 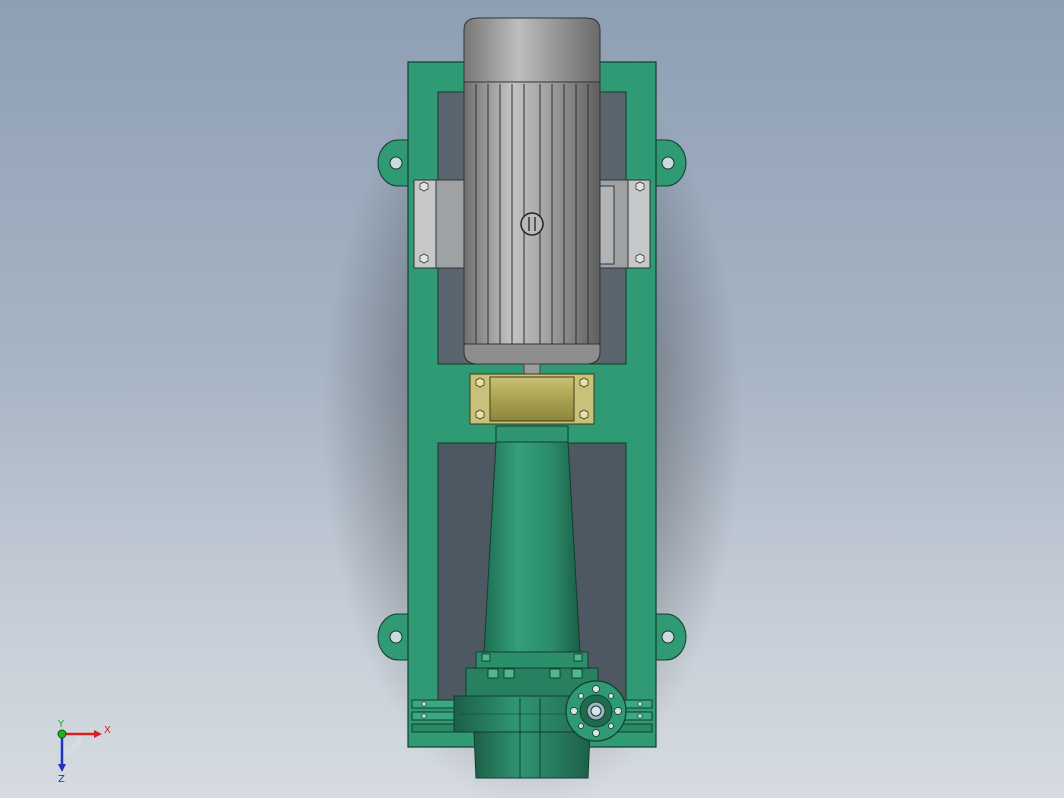 What do you see at coordinates (62, 768) in the screenshot?
I see `z-axis-arrow` at bounding box center [62, 768].